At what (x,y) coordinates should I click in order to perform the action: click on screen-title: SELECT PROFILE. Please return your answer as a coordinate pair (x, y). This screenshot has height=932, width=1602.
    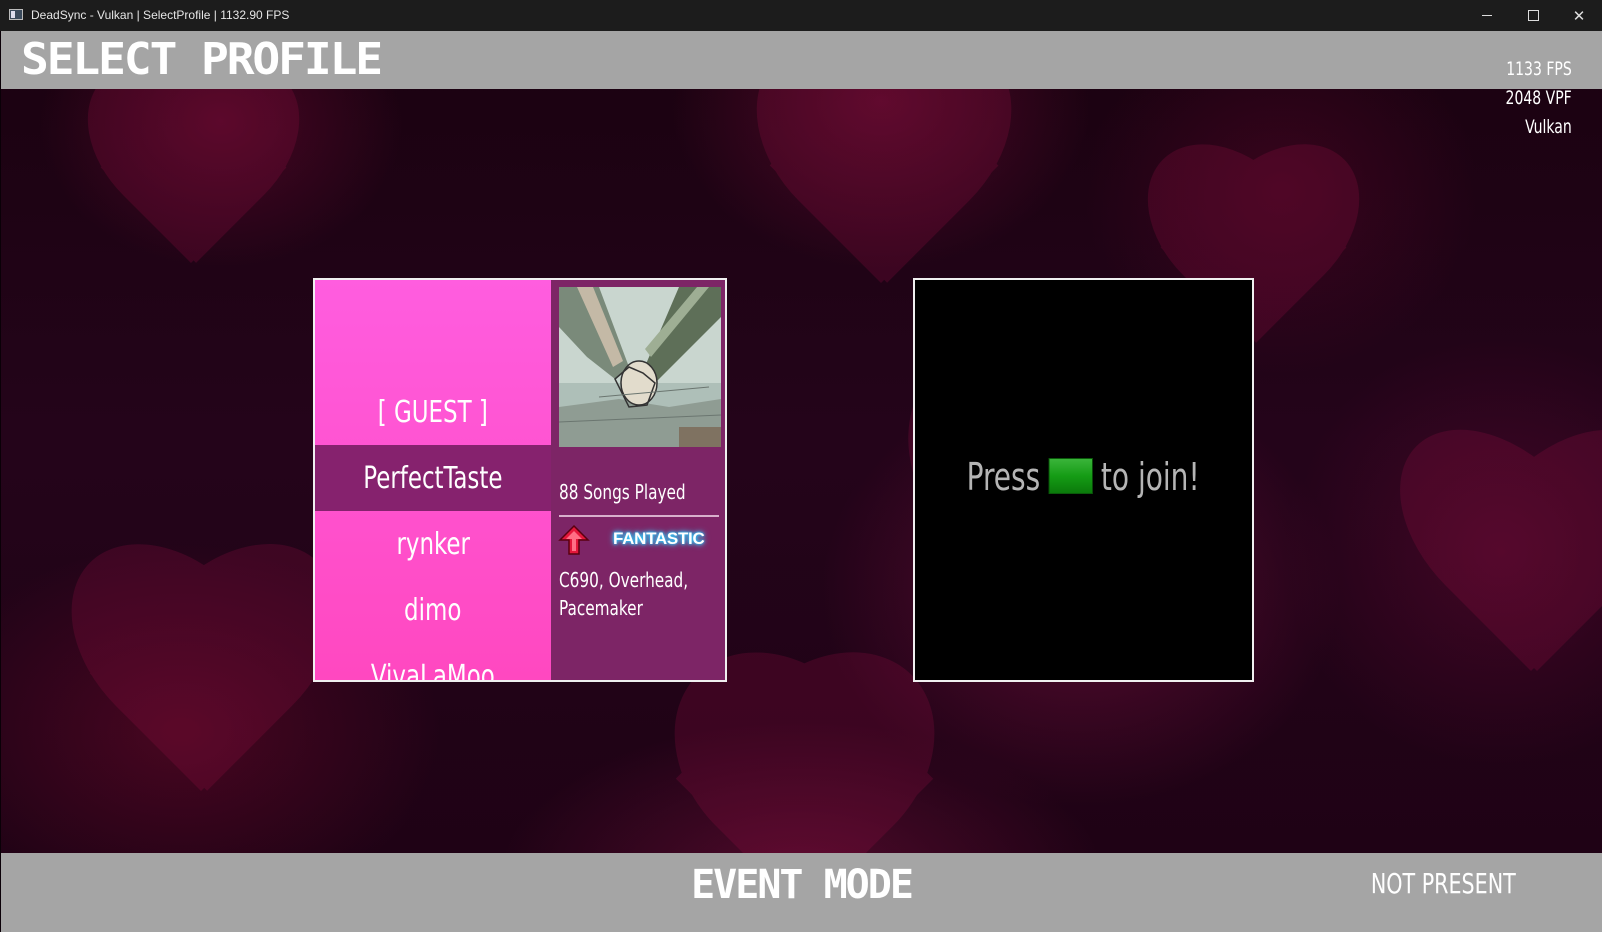
    Looking at the image, I should click on (202, 59).